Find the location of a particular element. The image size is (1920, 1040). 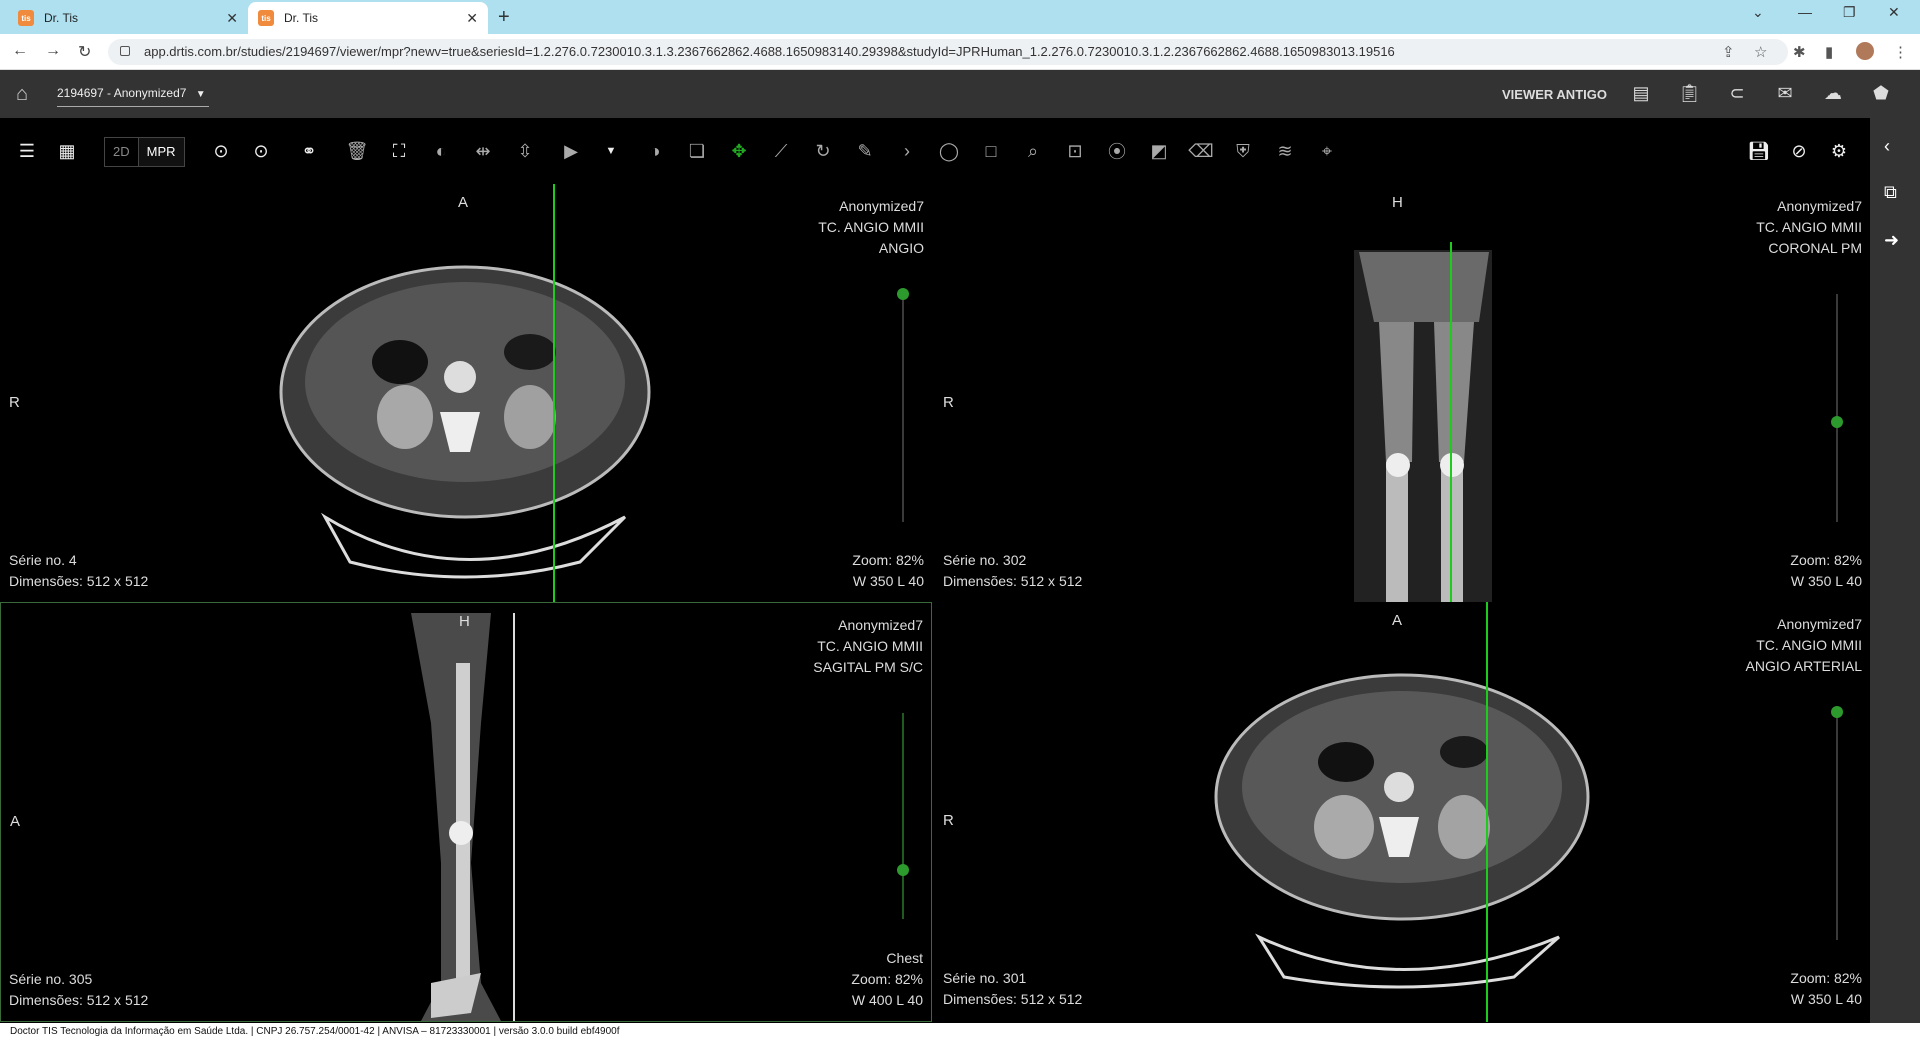

tag-icon: ⬟ is located at coordinates (1881, 94).